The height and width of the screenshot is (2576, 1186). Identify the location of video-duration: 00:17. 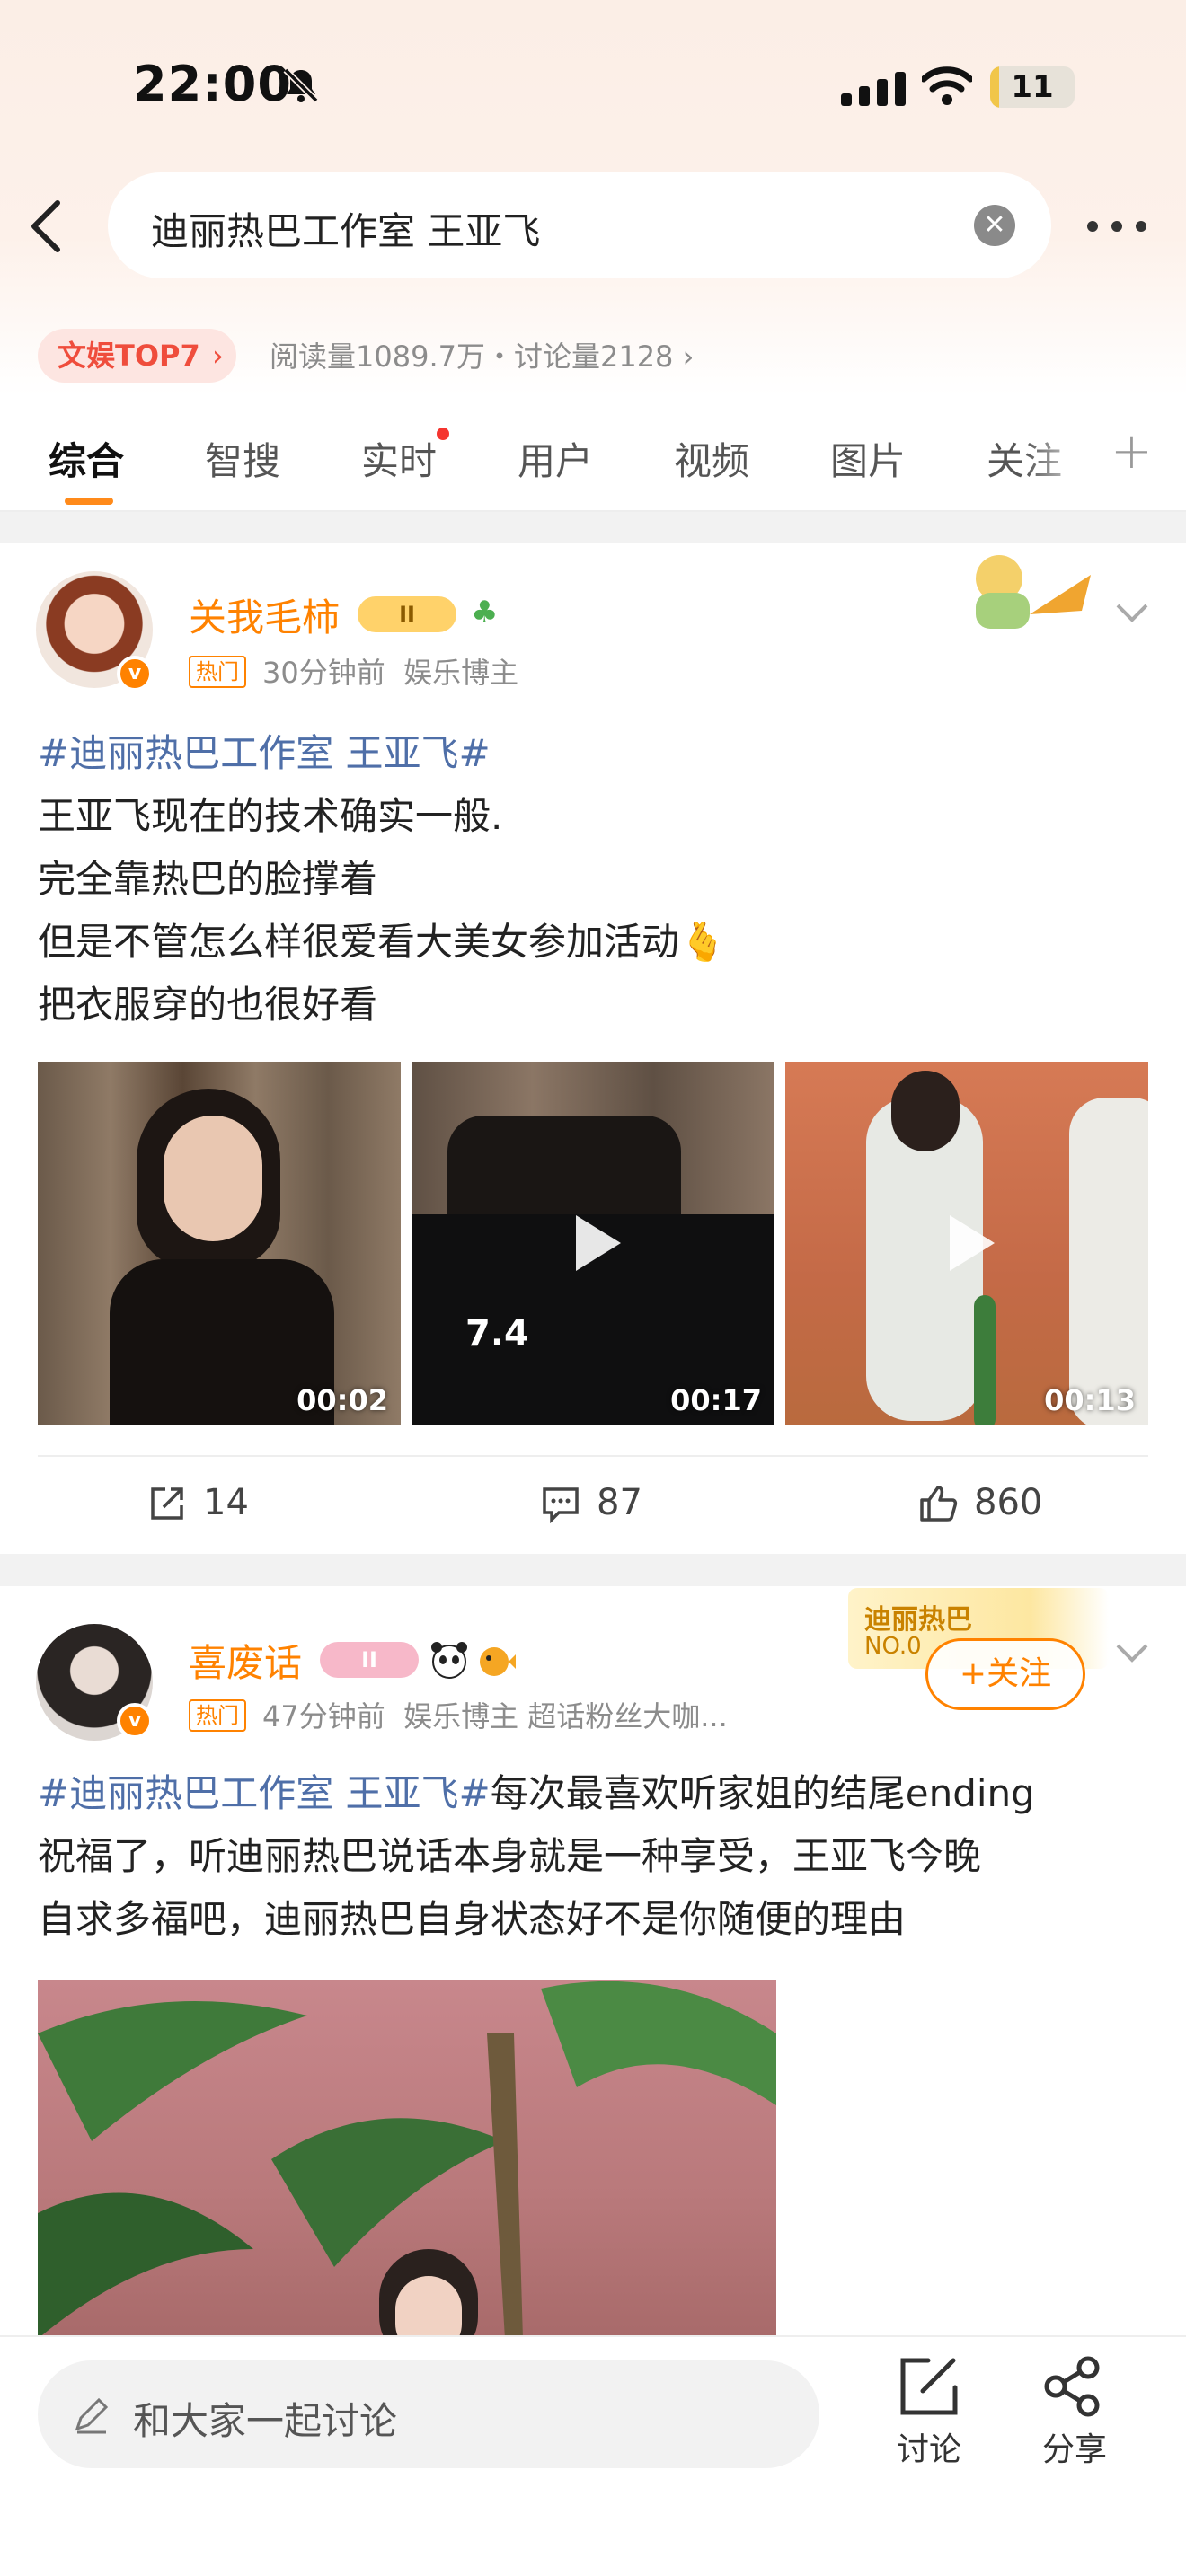
(716, 1400).